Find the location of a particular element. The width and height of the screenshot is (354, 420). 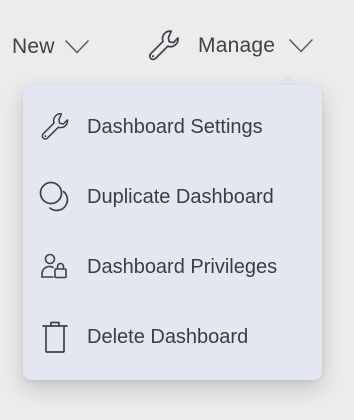

menu-caret is located at coordinates (288, 80).